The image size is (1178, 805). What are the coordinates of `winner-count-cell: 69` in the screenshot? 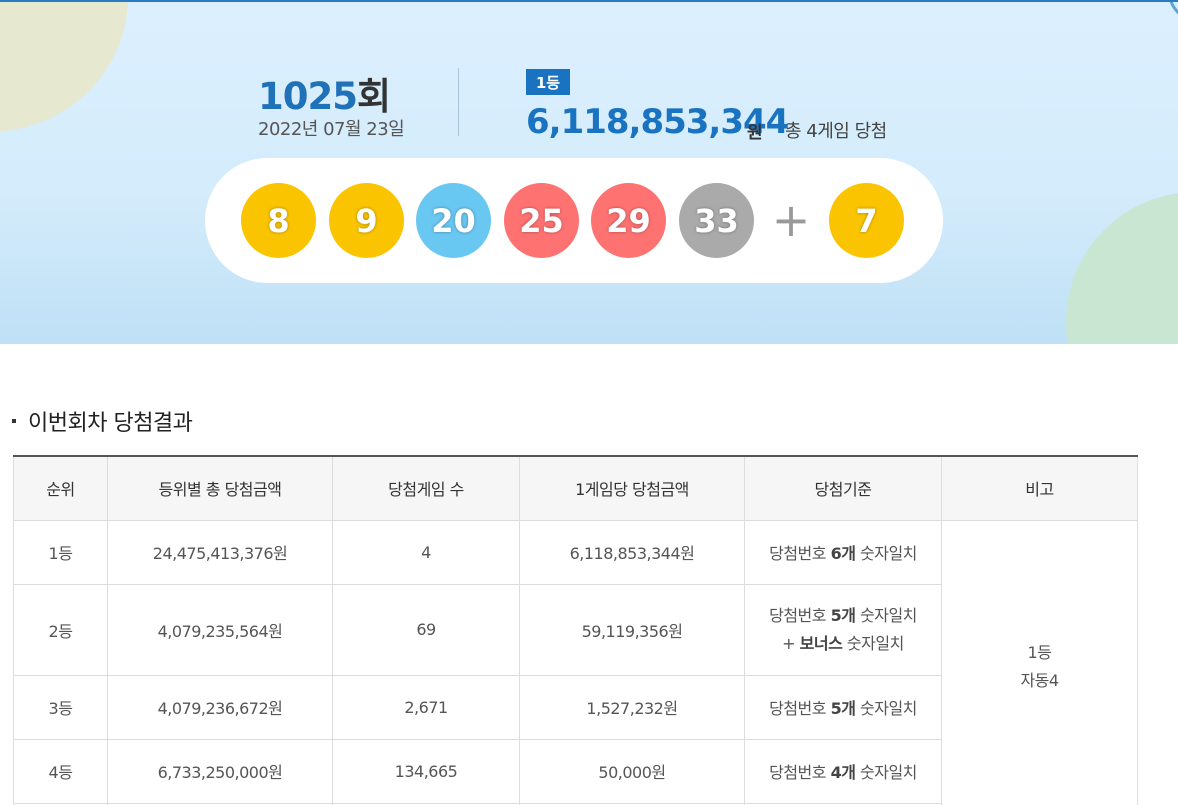 It's located at (426, 629).